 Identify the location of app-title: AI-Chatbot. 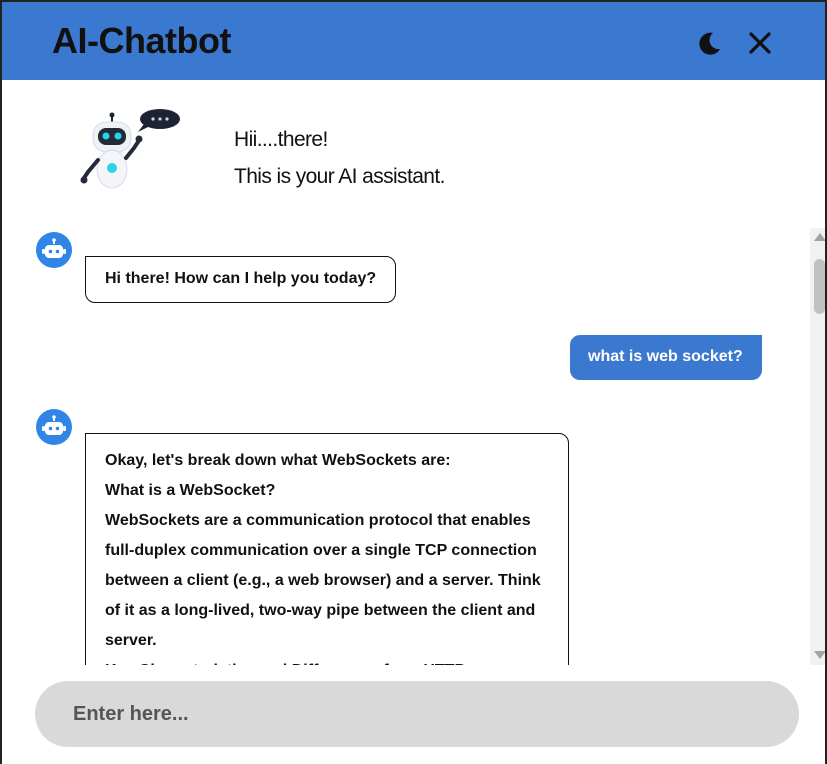
(141, 40).